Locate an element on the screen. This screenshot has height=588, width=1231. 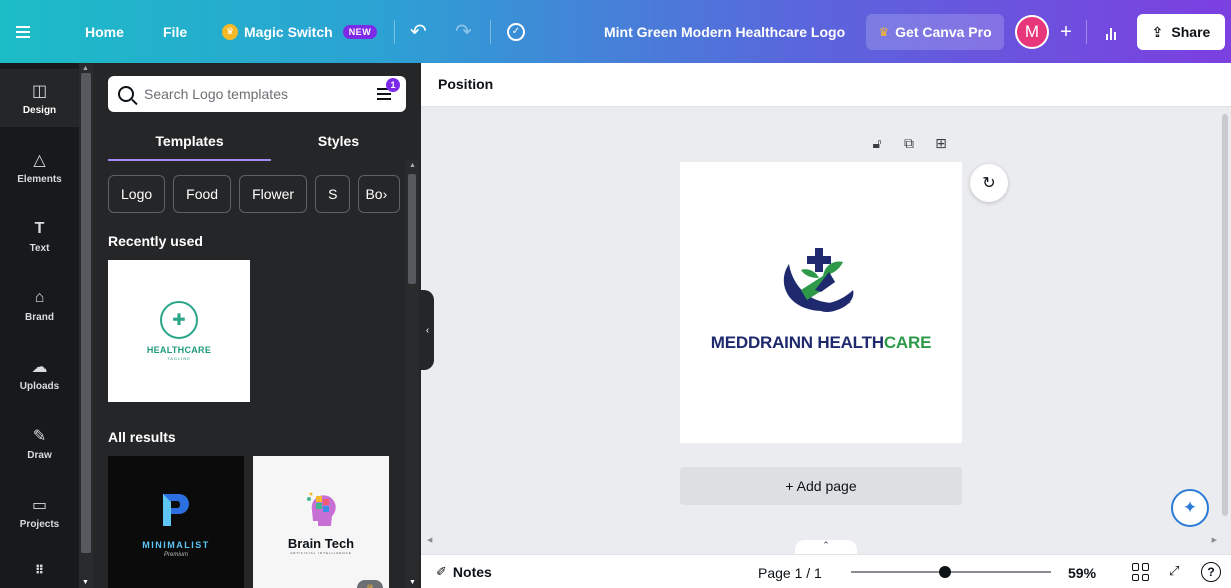
recently-used-title: Recently used is located at coordinates (155, 241).